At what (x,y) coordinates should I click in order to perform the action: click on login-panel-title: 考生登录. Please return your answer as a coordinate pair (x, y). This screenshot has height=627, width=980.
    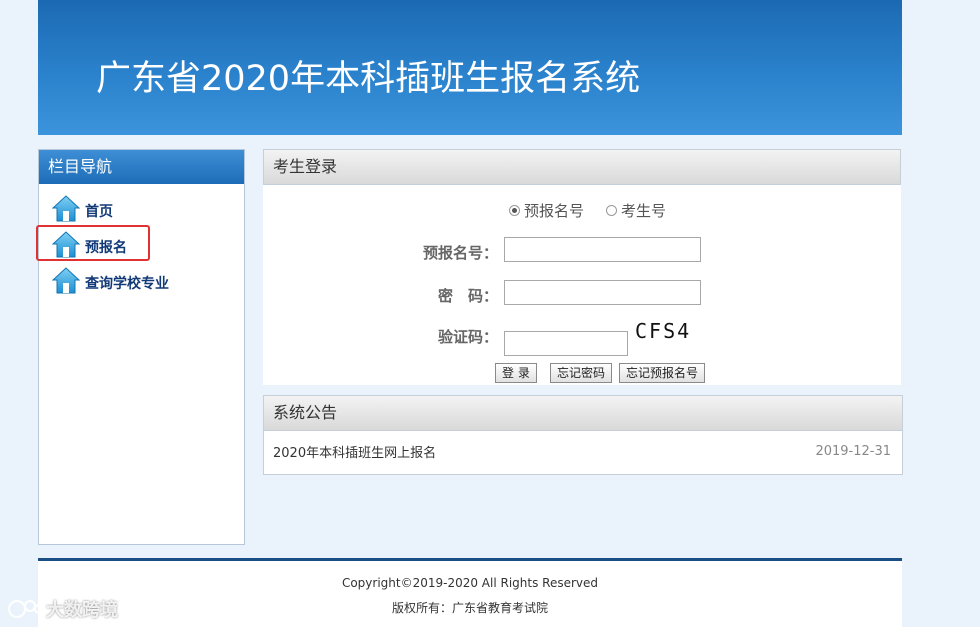
    Looking at the image, I should click on (582, 167).